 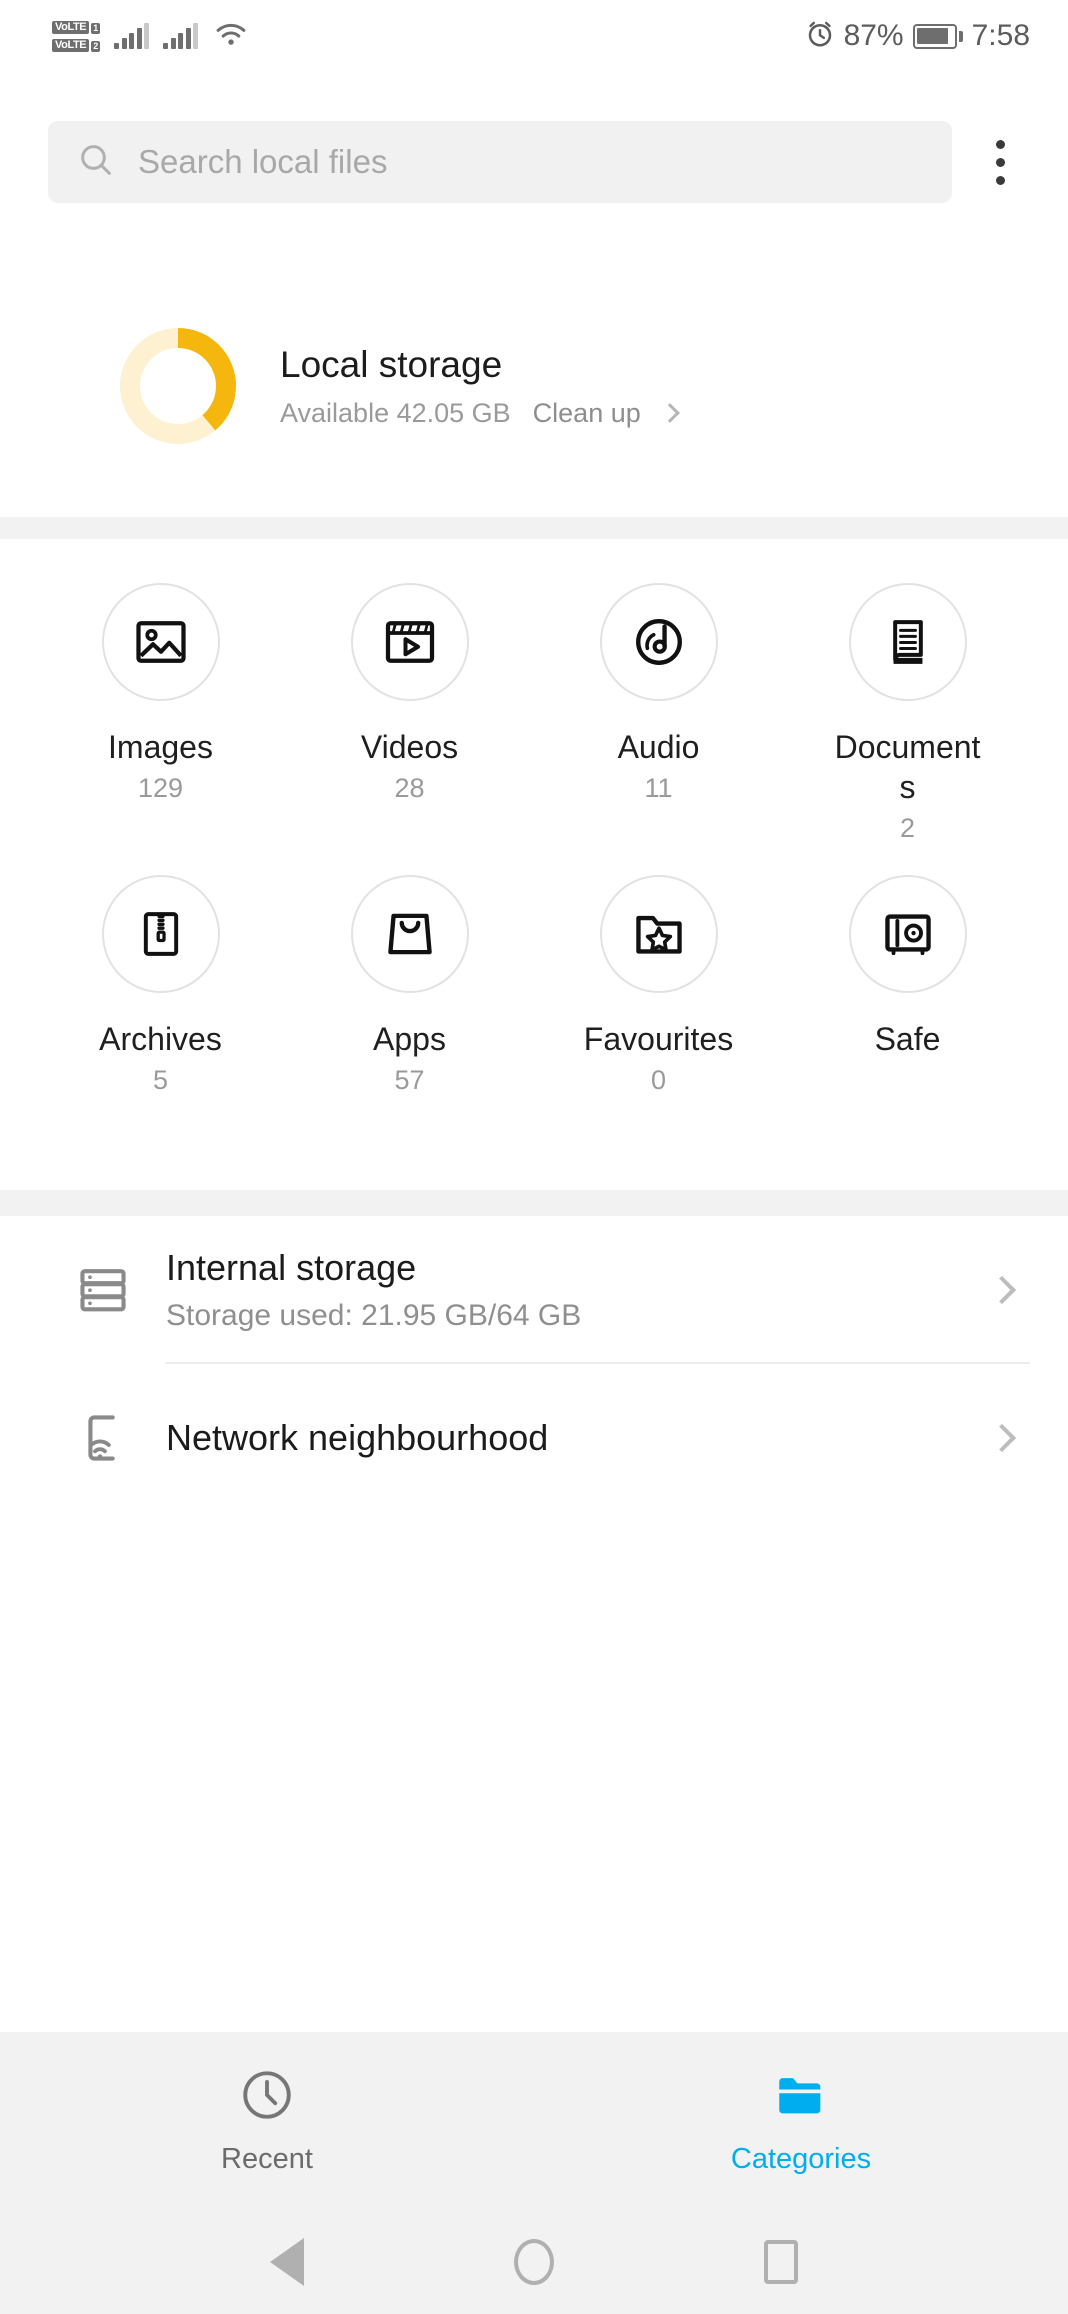 What do you see at coordinates (96, 46) in the screenshot?
I see `volte-sim-number: 2` at bounding box center [96, 46].